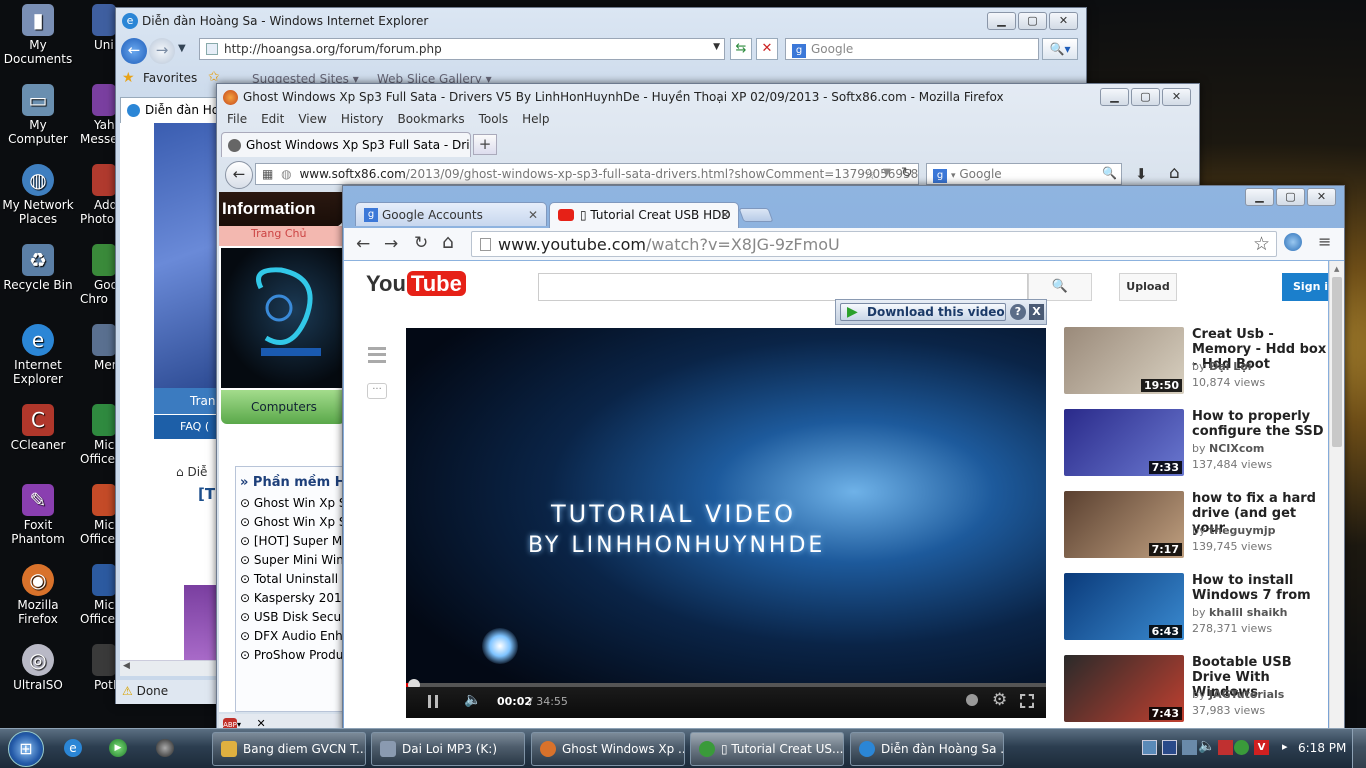 The height and width of the screenshot is (768, 1366). What do you see at coordinates (98, 195) in the screenshot?
I see `desktop-icon-col2-3: Add Photo` at bounding box center [98, 195].